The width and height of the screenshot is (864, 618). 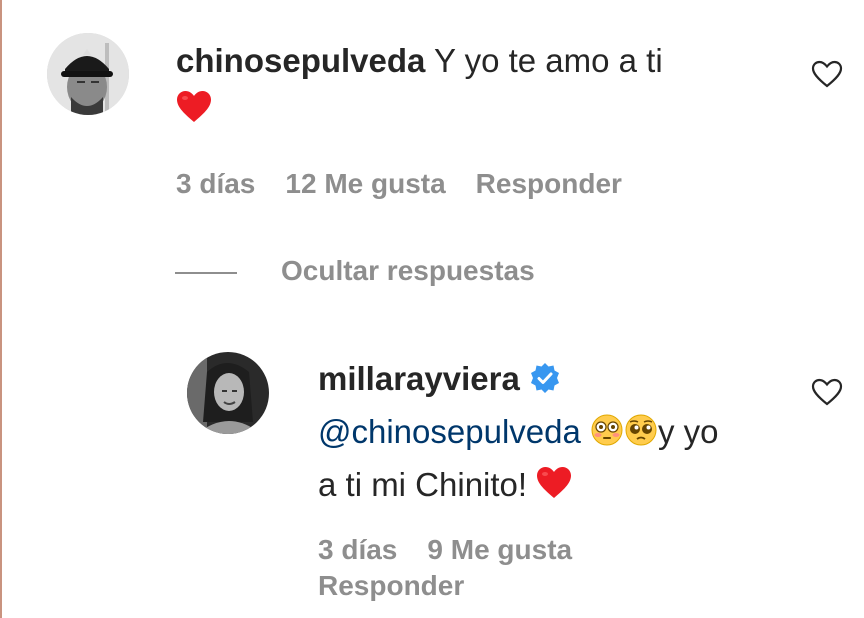 I want to click on verified-badge-icon, so click(x=545, y=382).